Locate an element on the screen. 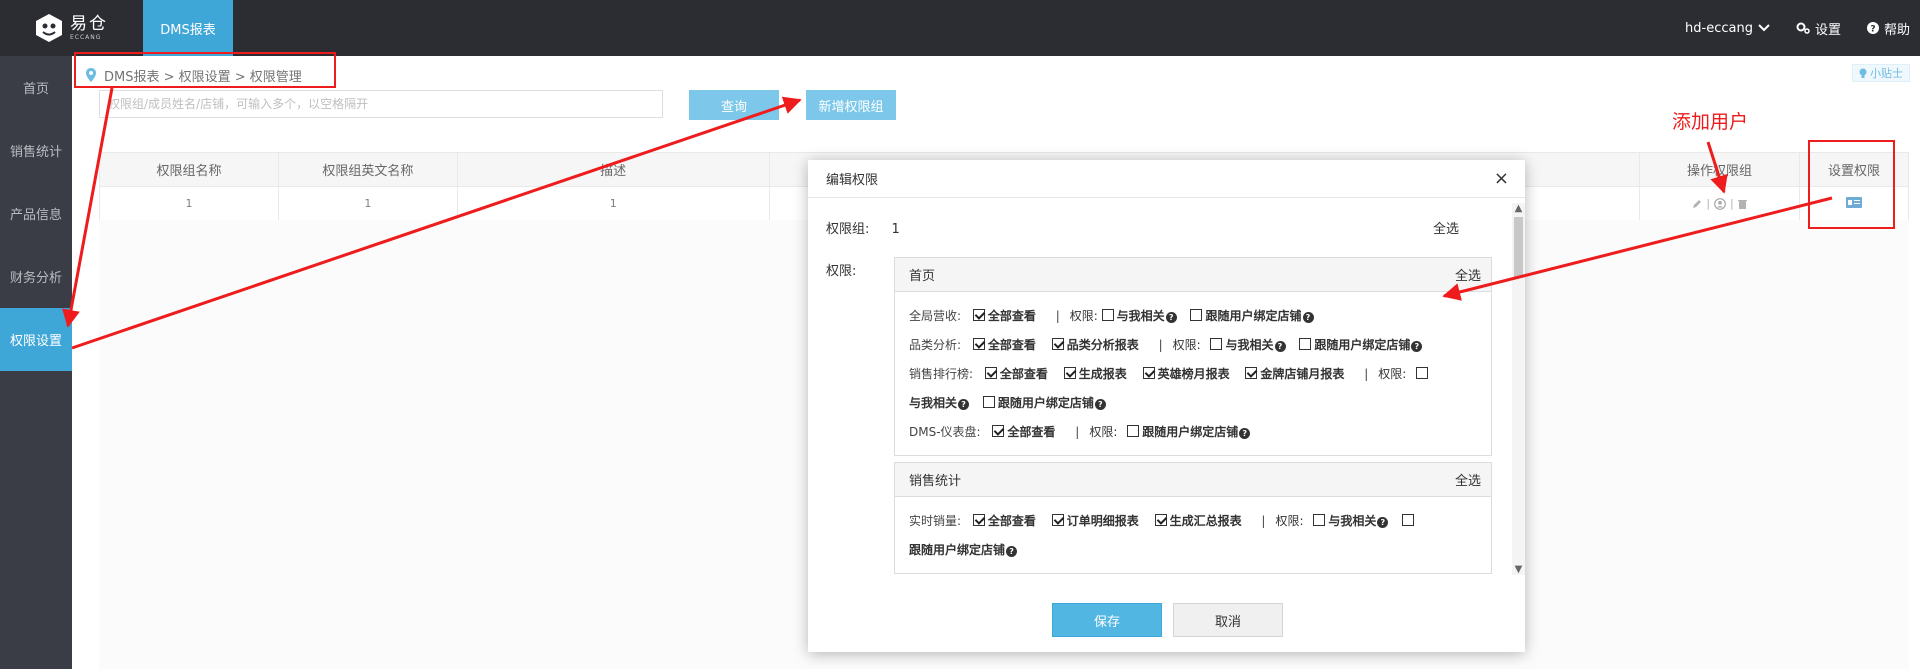 Image resolution: width=1920 pixels, height=669 pixels. group-value: 1 is located at coordinates (895, 229).